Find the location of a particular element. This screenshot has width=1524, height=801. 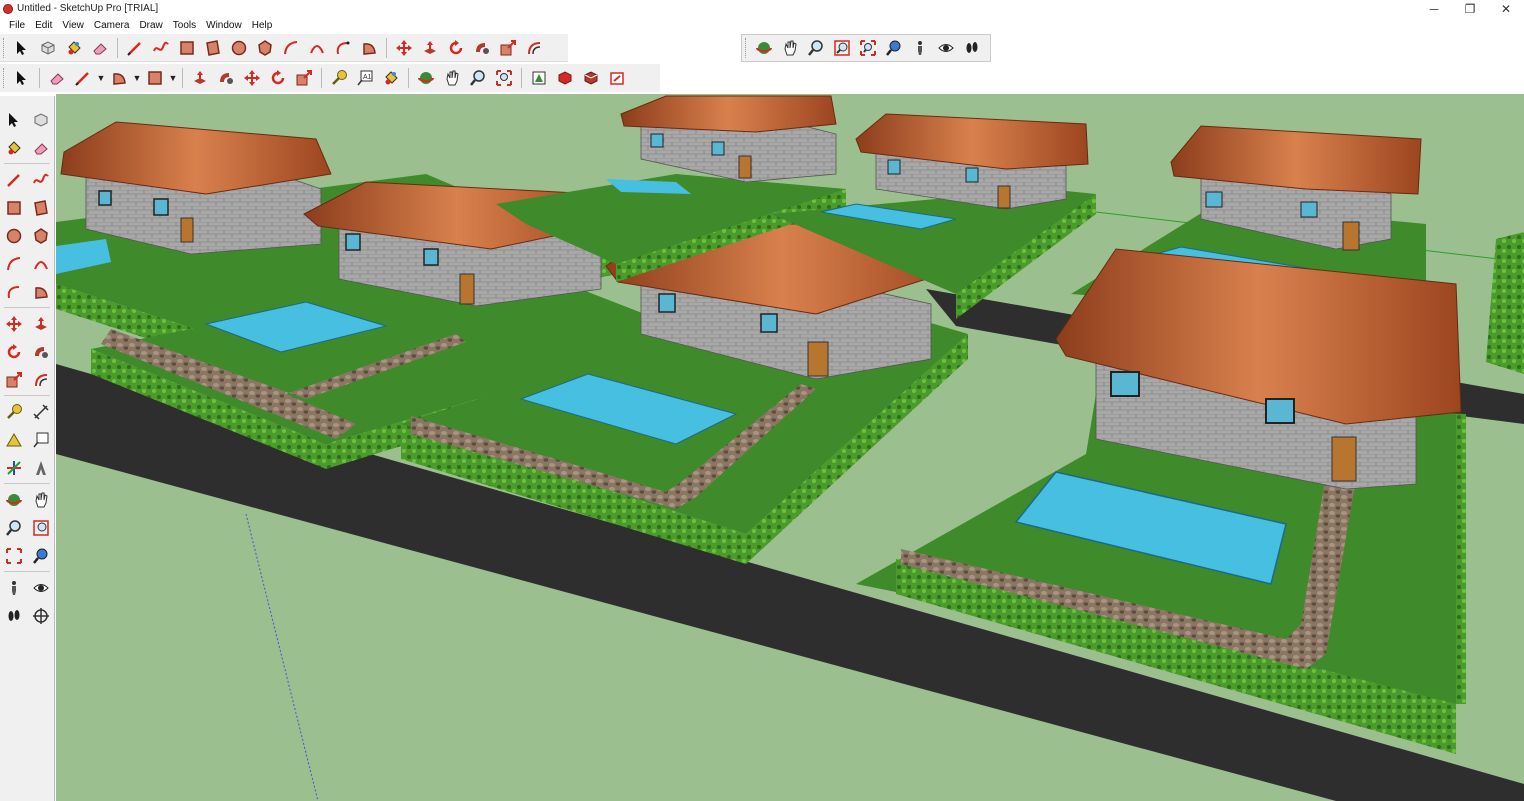

menu-help: Help is located at coordinates (262, 25).